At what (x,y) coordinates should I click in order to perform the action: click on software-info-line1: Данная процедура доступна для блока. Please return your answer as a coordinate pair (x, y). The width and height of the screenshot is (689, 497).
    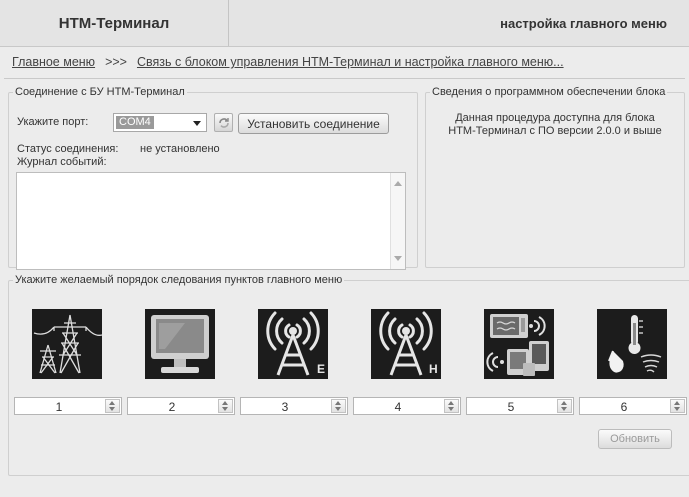
    Looking at the image, I should click on (555, 118).